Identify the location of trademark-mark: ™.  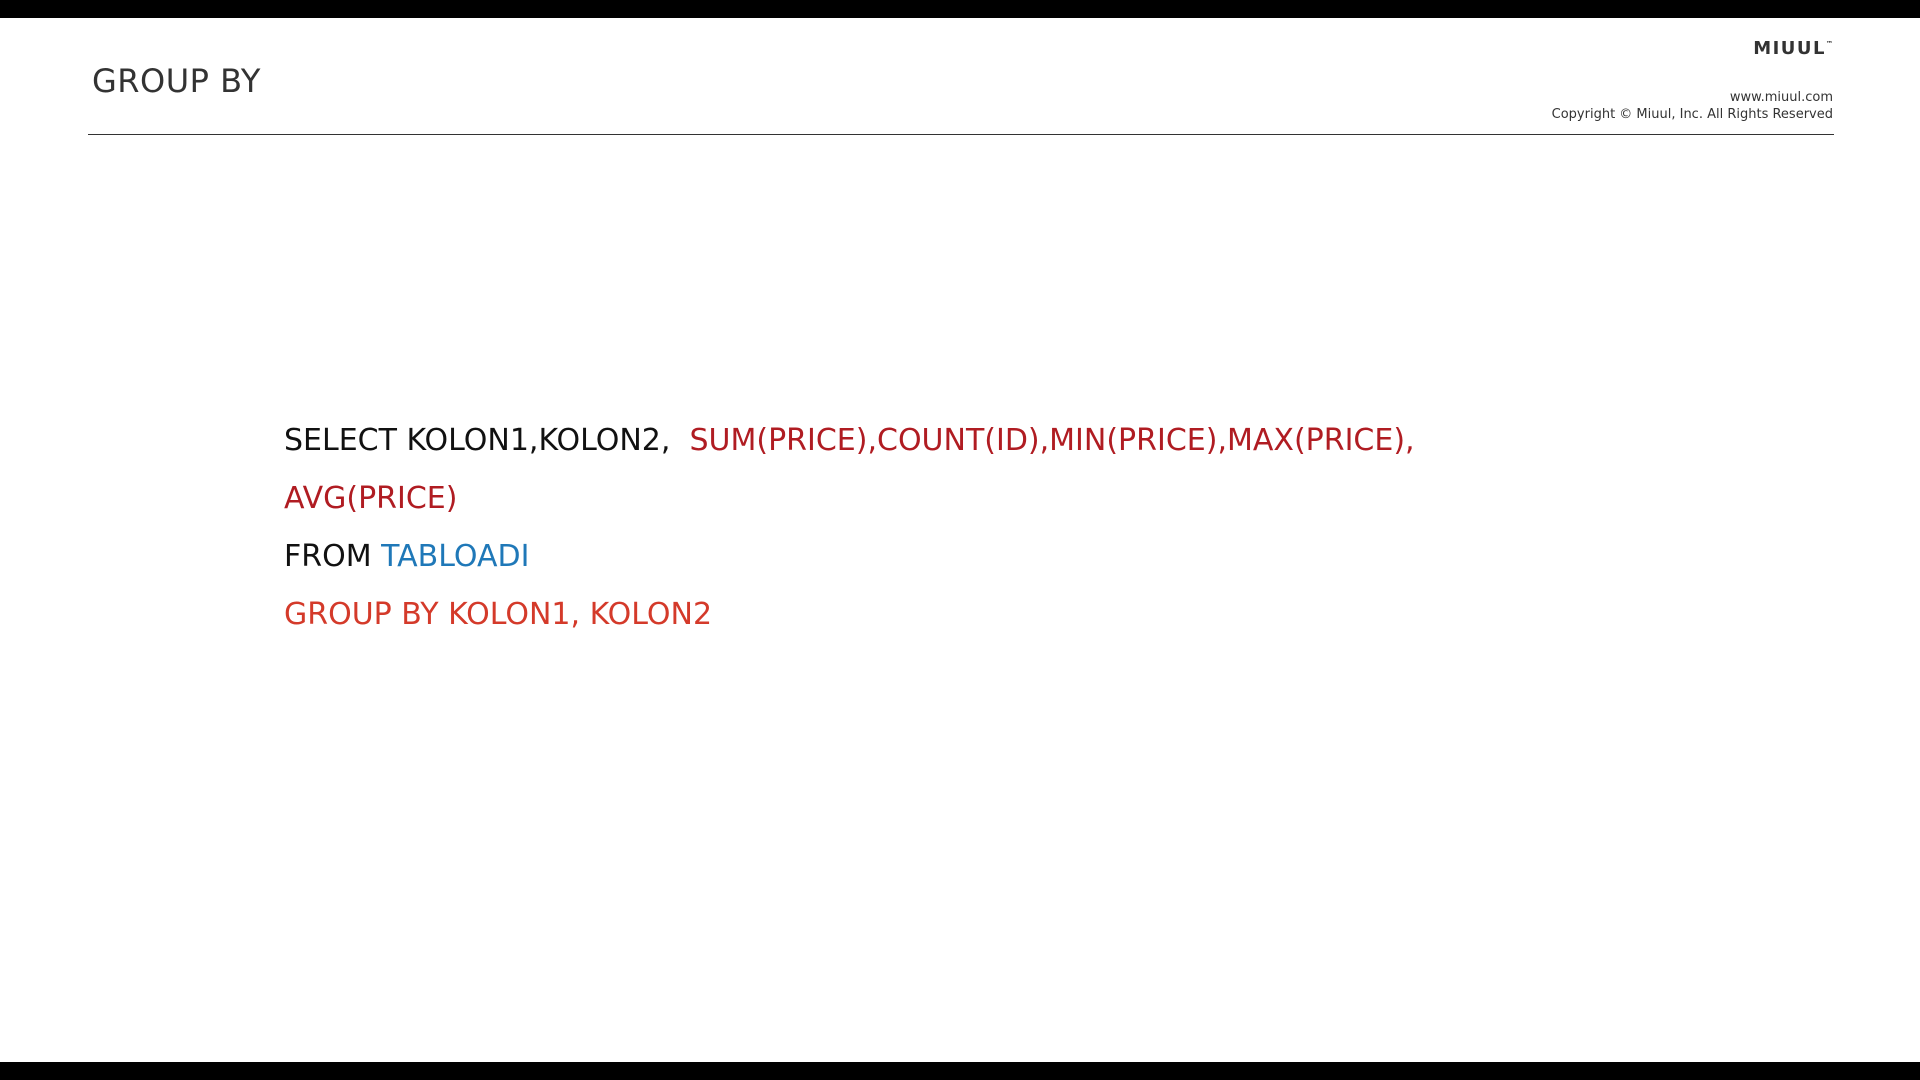
(1829, 44).